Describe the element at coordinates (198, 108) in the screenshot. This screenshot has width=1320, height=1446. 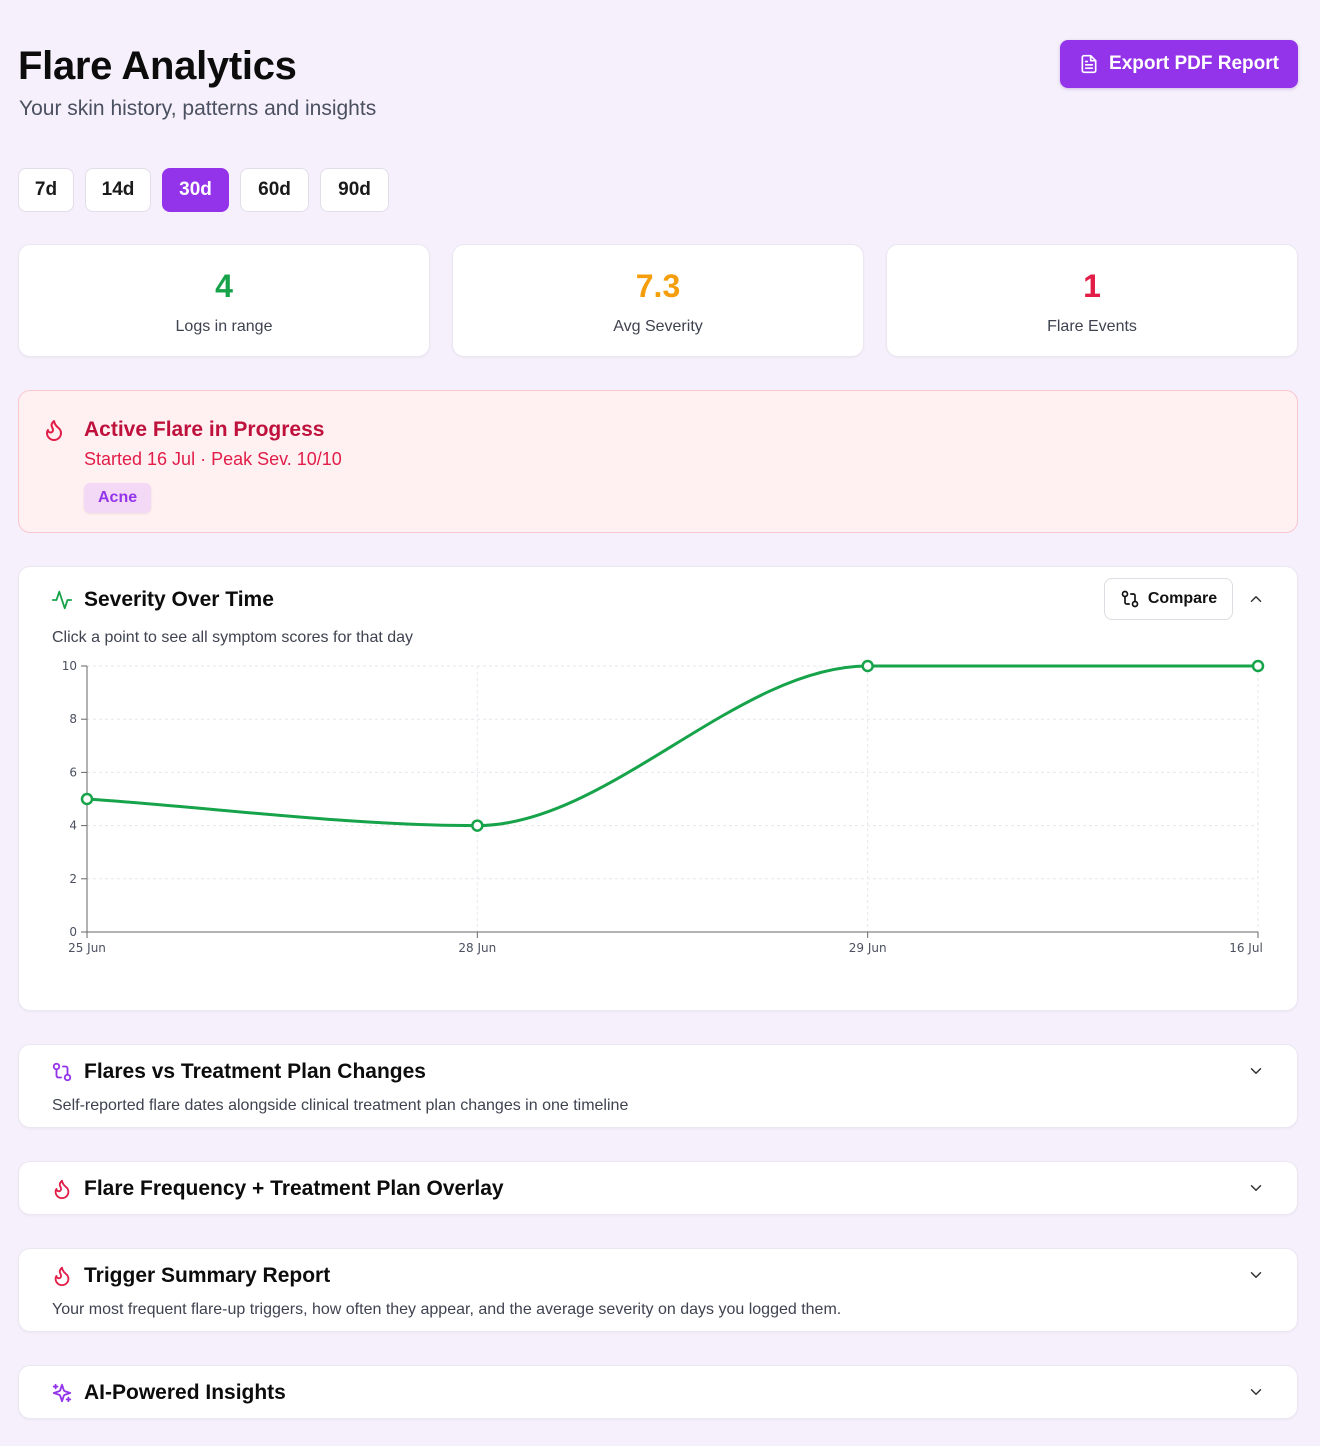
I see `page-subtitle: Your skin history, patterns and insights` at that location.